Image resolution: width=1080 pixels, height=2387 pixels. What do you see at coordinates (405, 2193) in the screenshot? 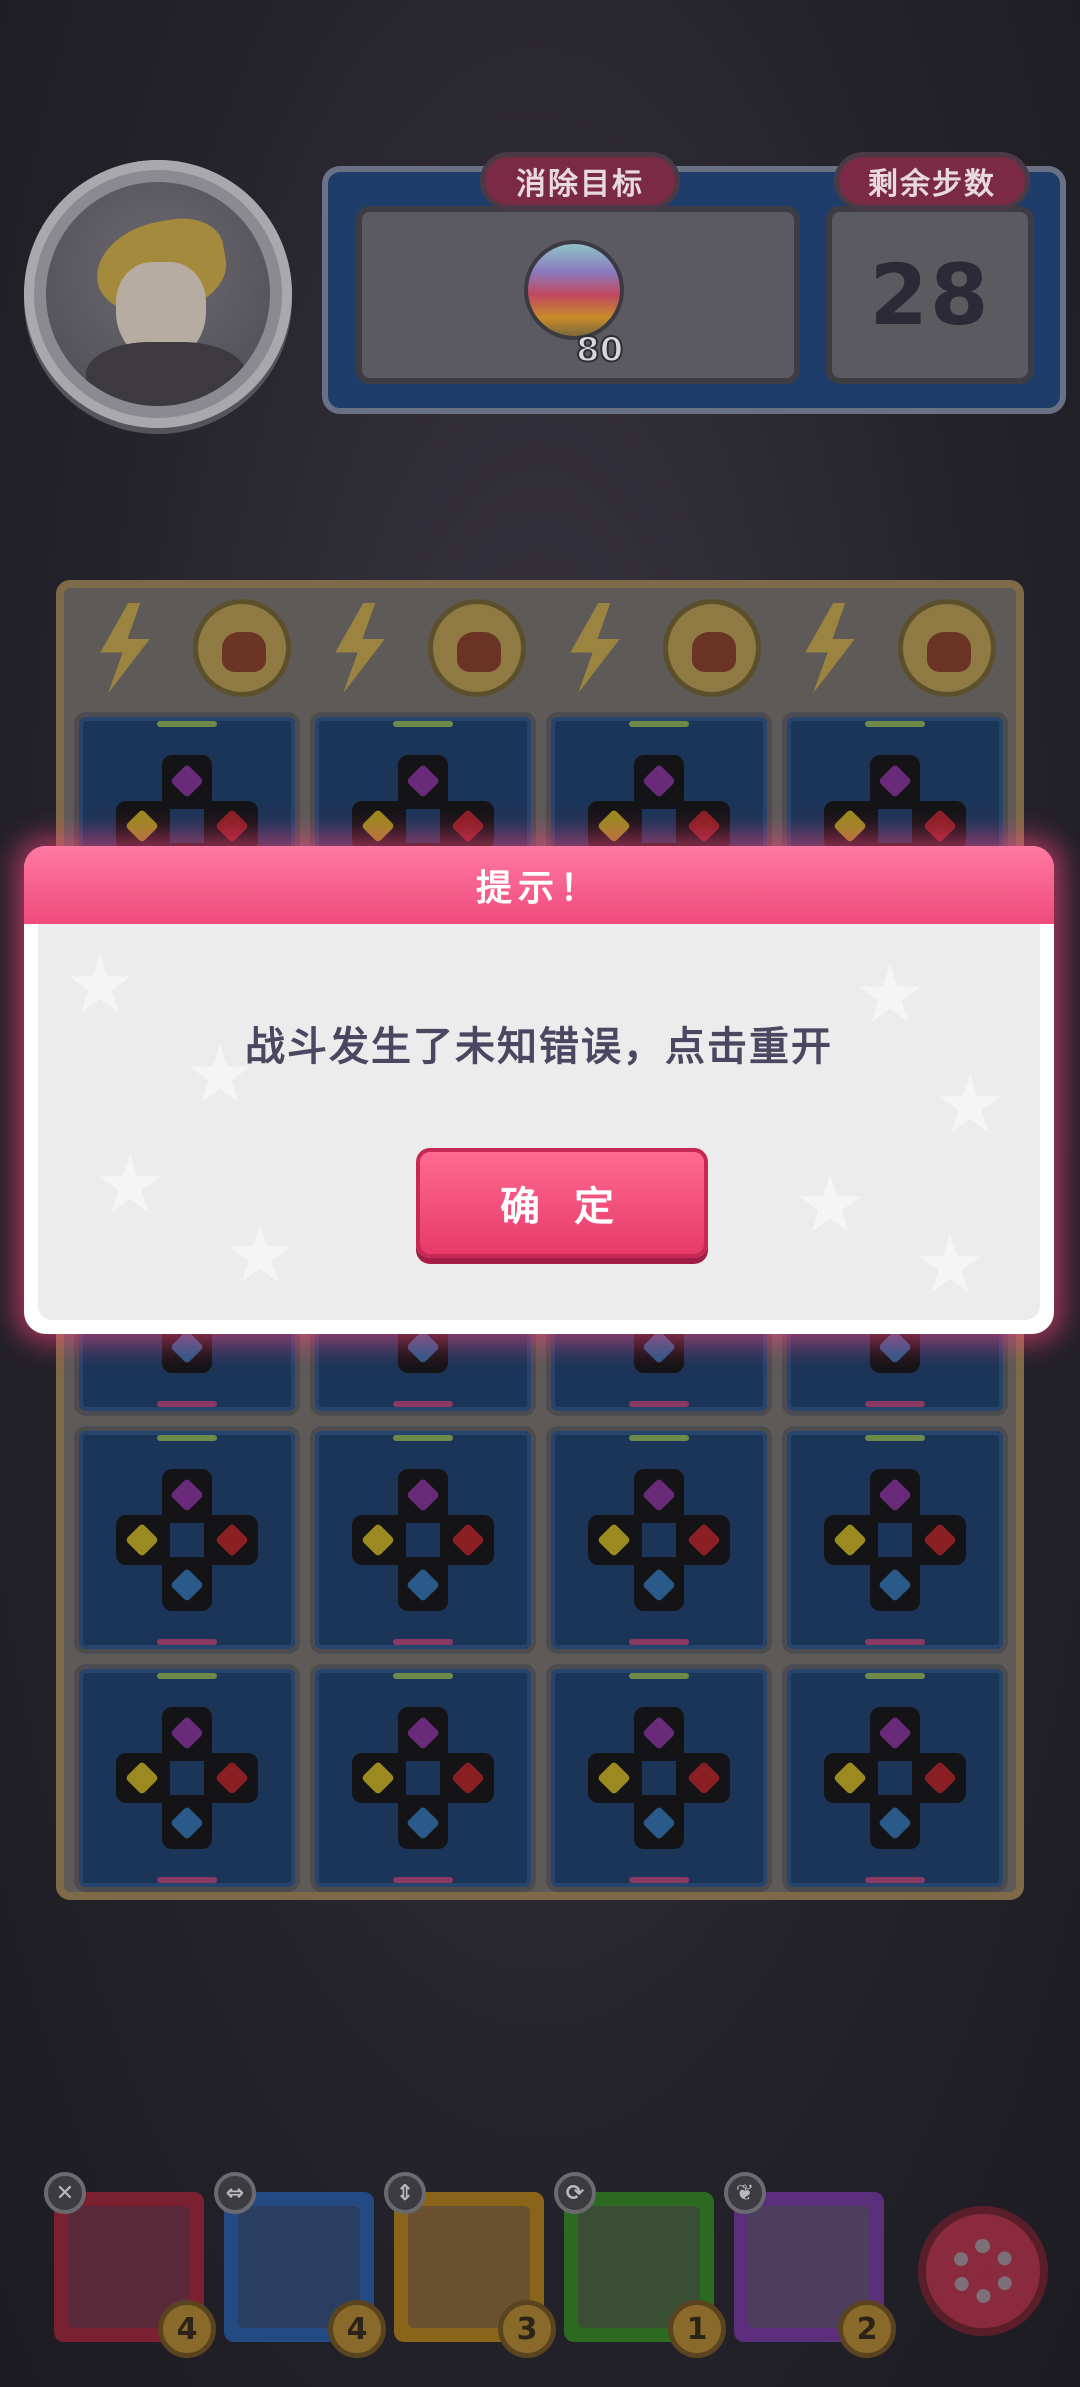
I see `swap-vertical-icon: ⇕` at bounding box center [405, 2193].